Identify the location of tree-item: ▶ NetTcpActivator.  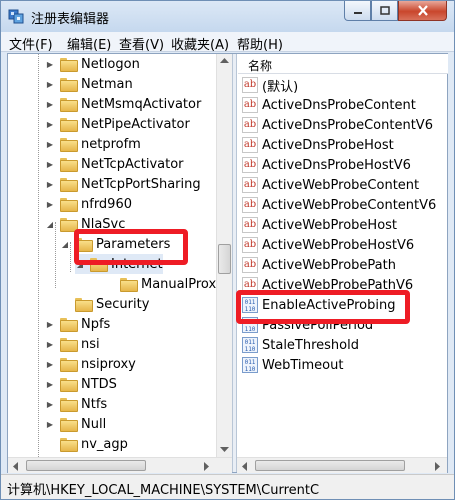
(114, 164).